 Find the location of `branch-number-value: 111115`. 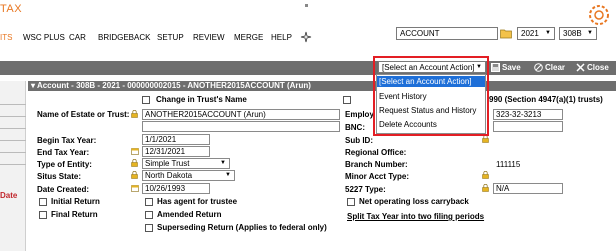

branch-number-value: 111115 is located at coordinates (508, 164).